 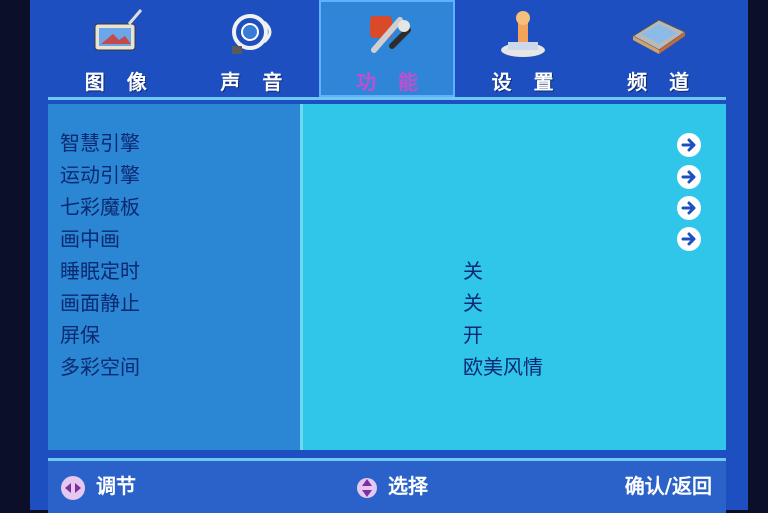 What do you see at coordinates (262, 82) in the screenshot?
I see `tab-label: 声音` at bounding box center [262, 82].